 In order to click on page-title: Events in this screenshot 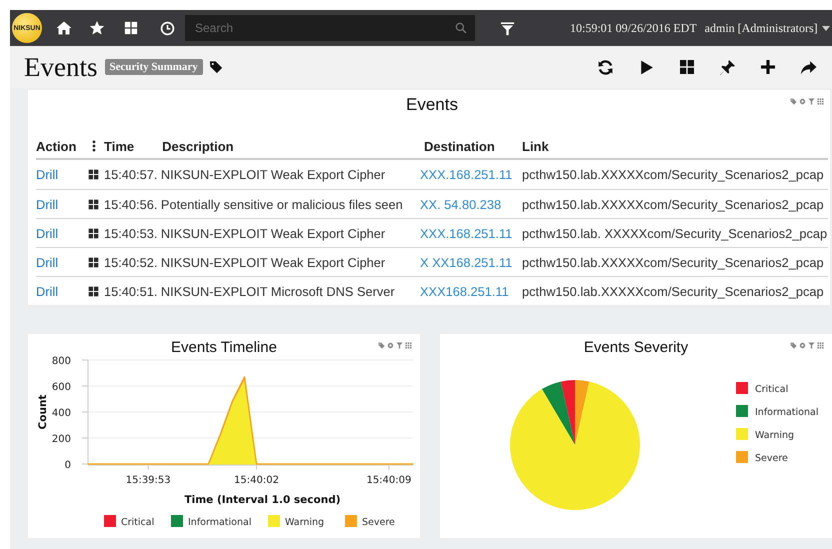, I will do `click(61, 67)`.